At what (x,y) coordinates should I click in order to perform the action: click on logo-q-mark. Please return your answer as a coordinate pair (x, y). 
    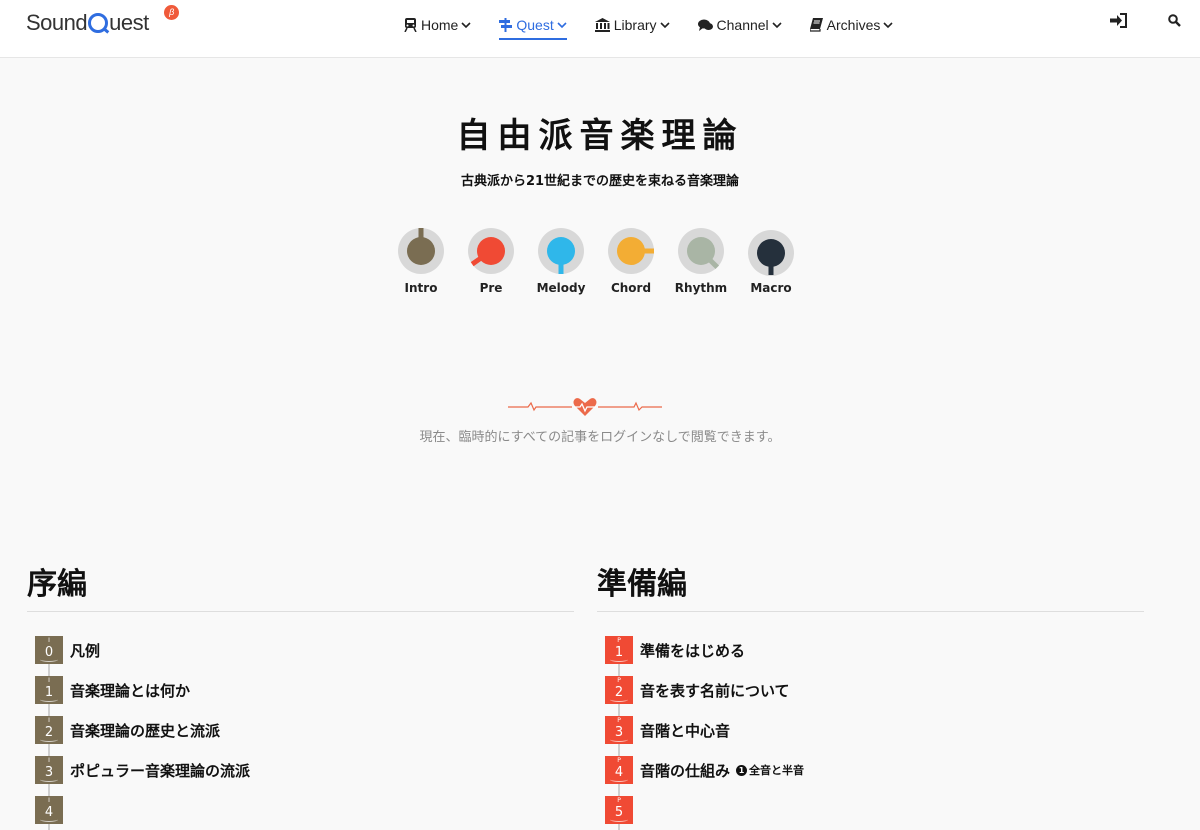
    Looking at the image, I should click on (98, 23).